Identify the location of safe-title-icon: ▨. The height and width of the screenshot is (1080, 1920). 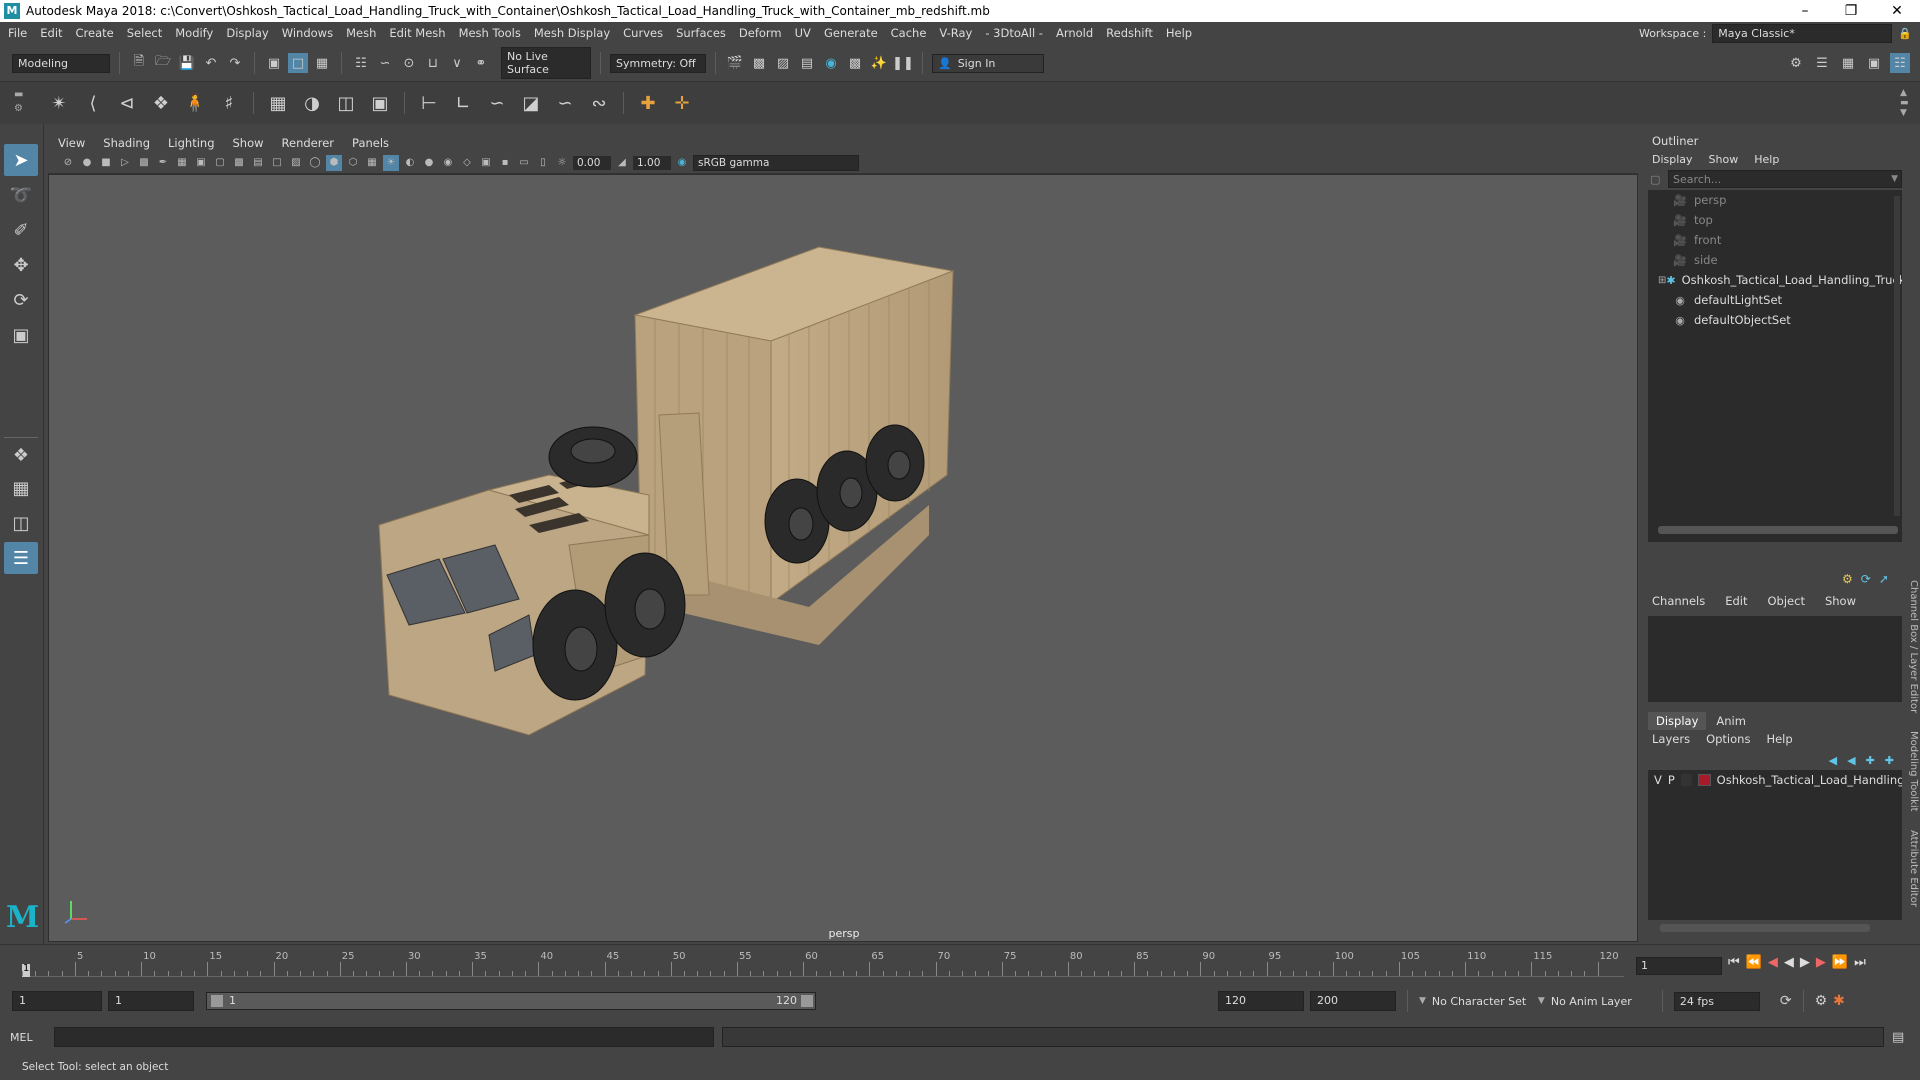
(296, 163).